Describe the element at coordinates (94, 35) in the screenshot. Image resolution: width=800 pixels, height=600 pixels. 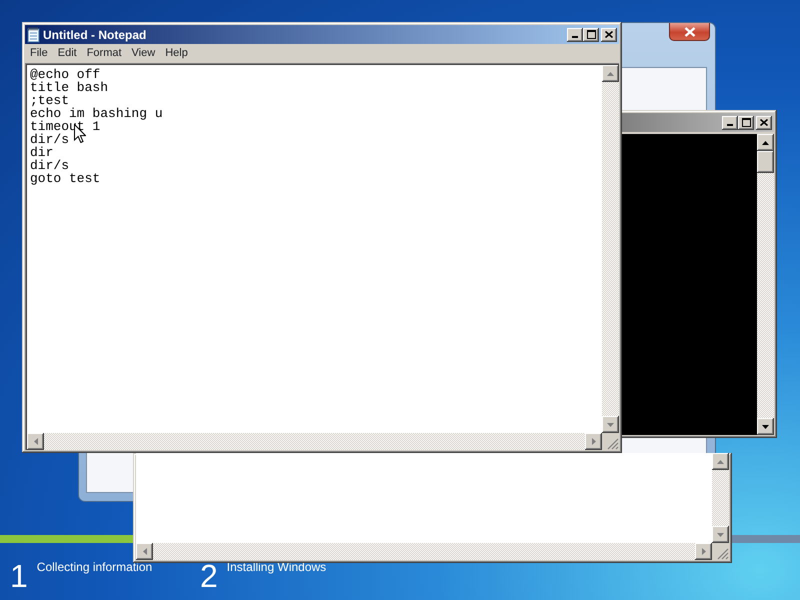
I see `window-title: Untitled - Notepad` at that location.